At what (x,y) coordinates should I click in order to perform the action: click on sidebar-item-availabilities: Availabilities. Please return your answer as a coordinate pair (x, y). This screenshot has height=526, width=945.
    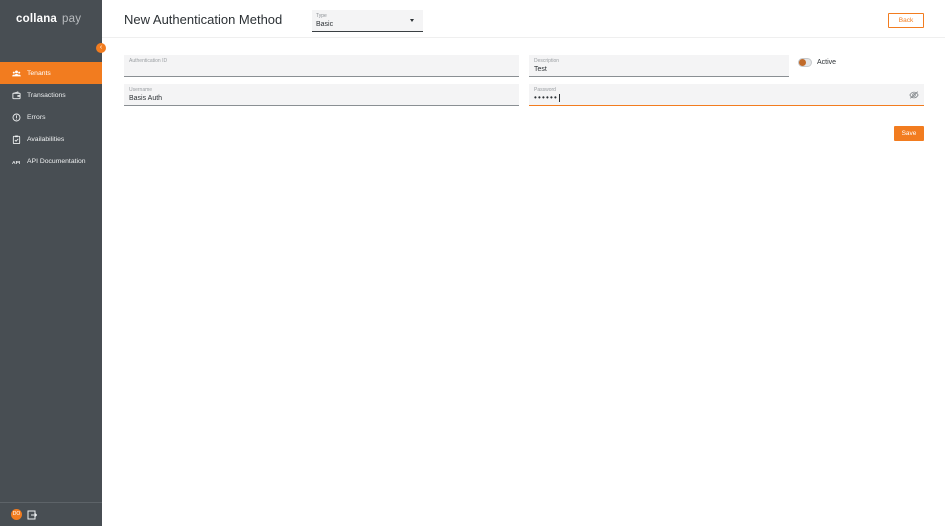
    Looking at the image, I should click on (51, 139).